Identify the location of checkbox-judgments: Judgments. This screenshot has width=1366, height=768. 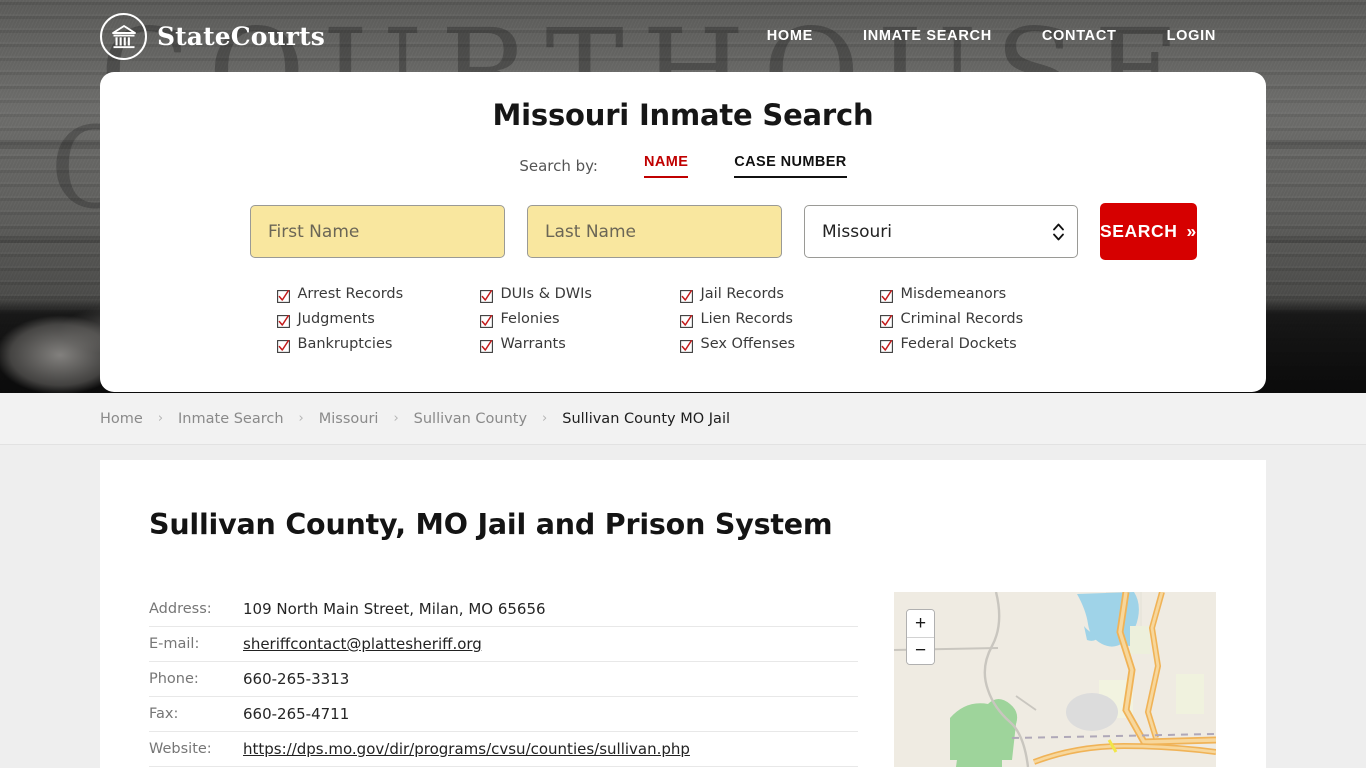
(378, 319).